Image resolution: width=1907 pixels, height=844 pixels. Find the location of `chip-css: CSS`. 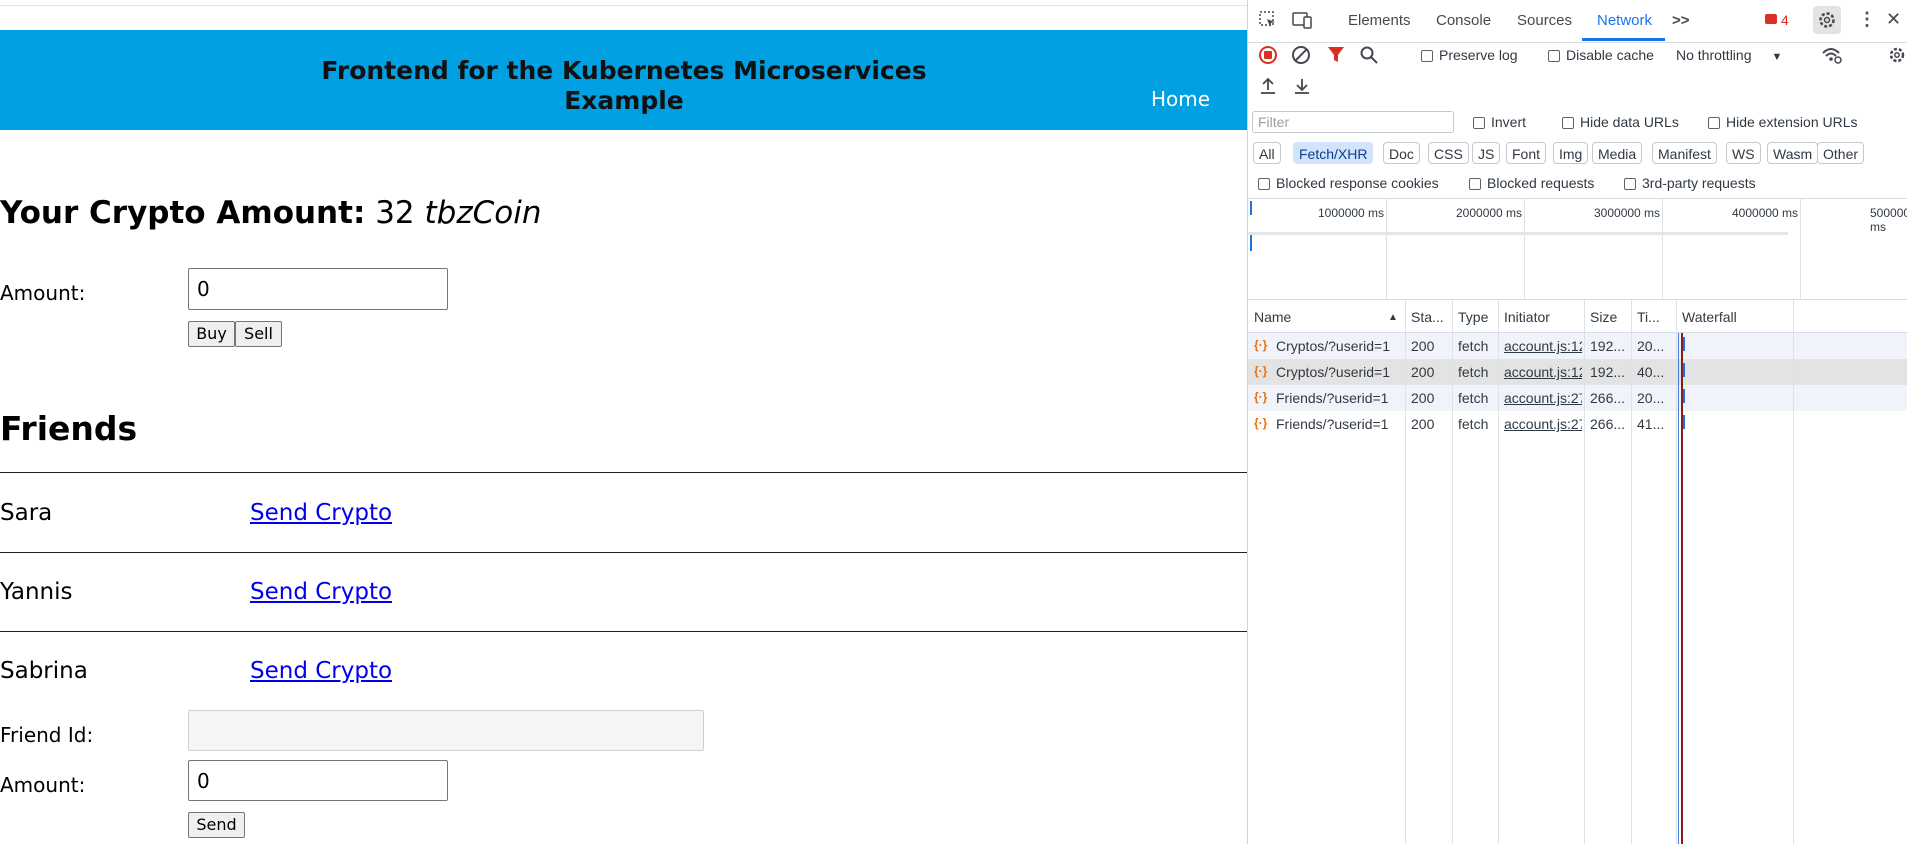

chip-css: CSS is located at coordinates (1448, 153).